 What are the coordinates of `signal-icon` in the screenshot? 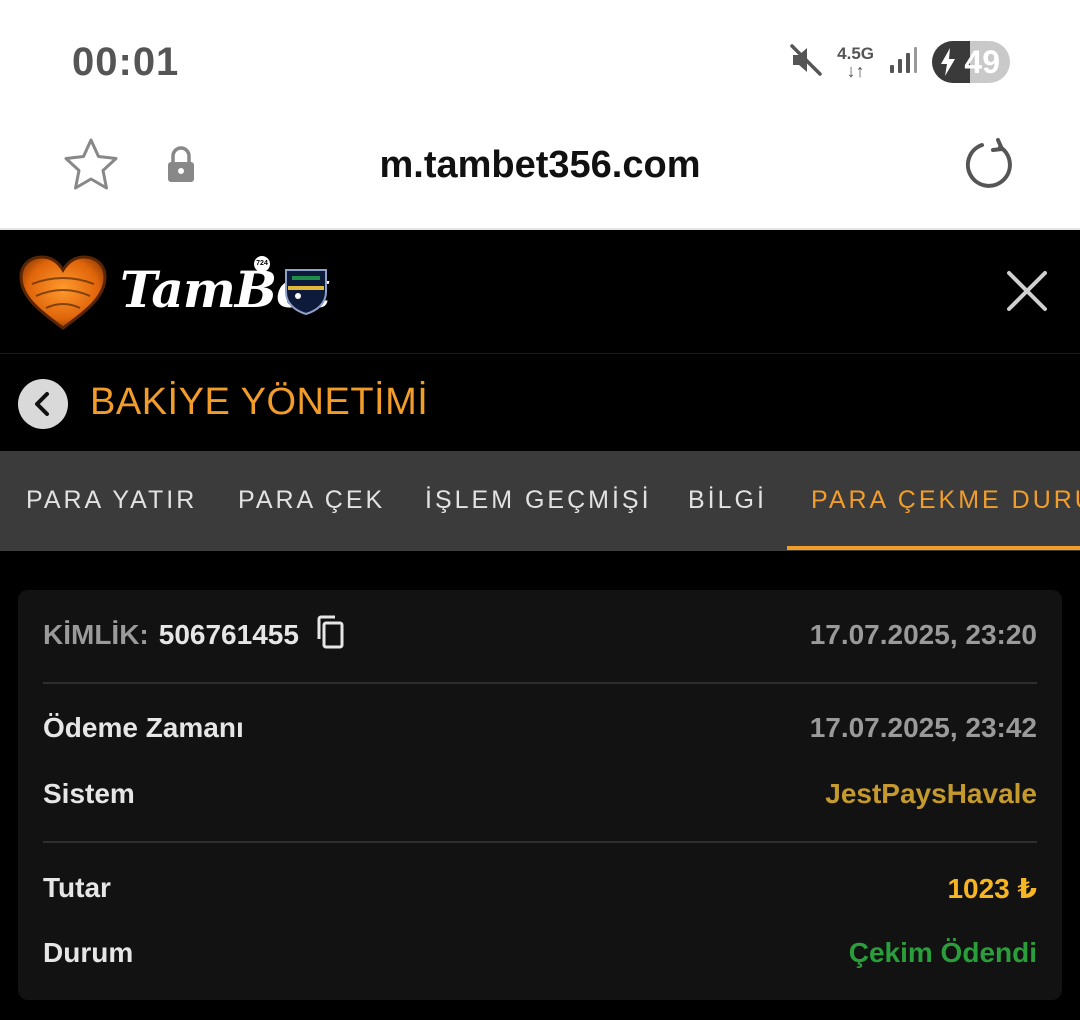 It's located at (903, 62).